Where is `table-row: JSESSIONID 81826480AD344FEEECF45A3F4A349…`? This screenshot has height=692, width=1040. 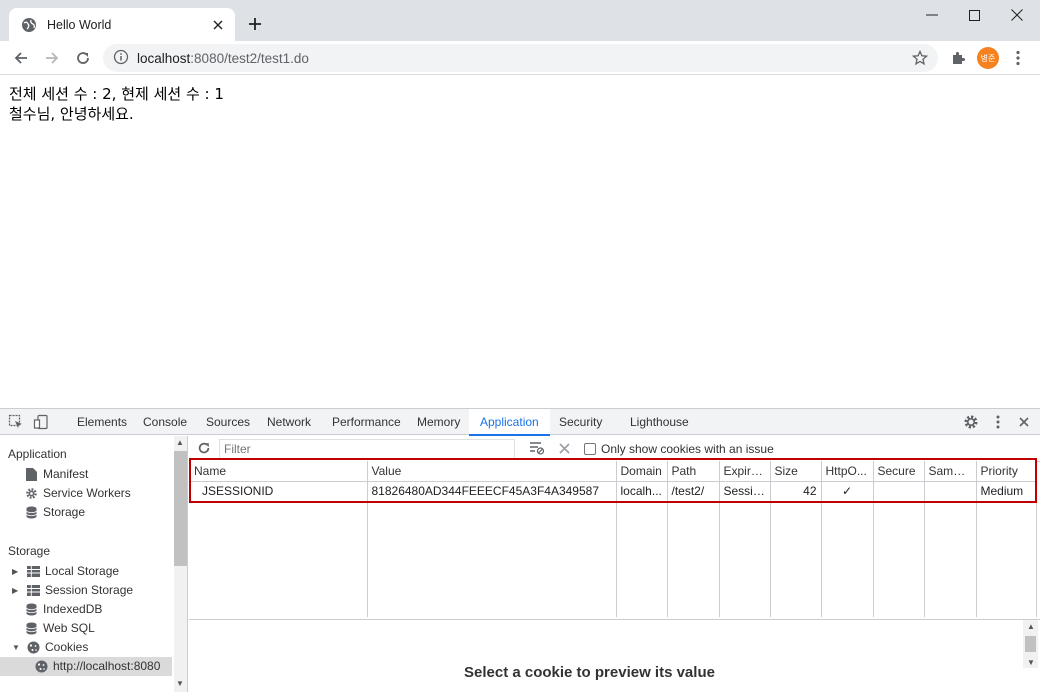 table-row: JSESSIONID 81826480AD344FEEECF45A3F4A349… is located at coordinates (613, 491).